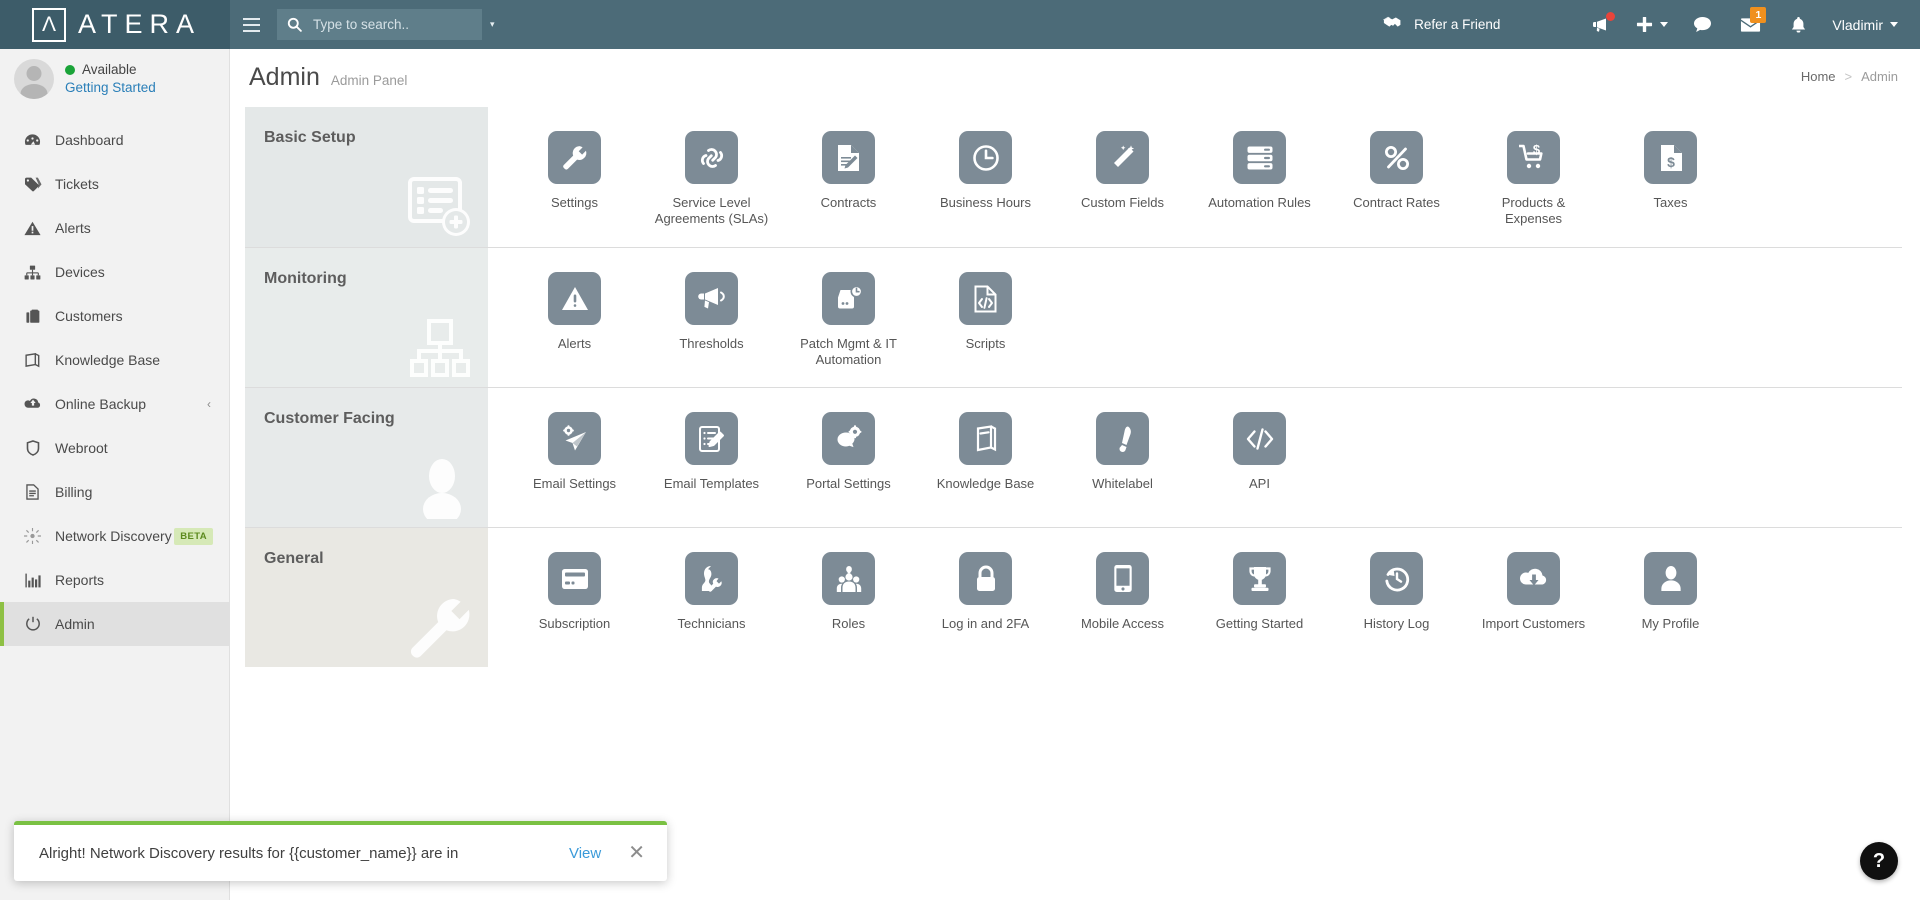  I want to click on envelope-icon: 1, so click(1750, 24).